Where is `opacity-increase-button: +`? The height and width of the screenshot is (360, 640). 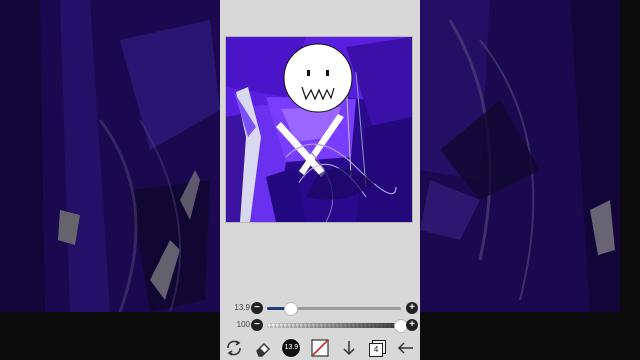
opacity-increase-button: + is located at coordinates (412, 325).